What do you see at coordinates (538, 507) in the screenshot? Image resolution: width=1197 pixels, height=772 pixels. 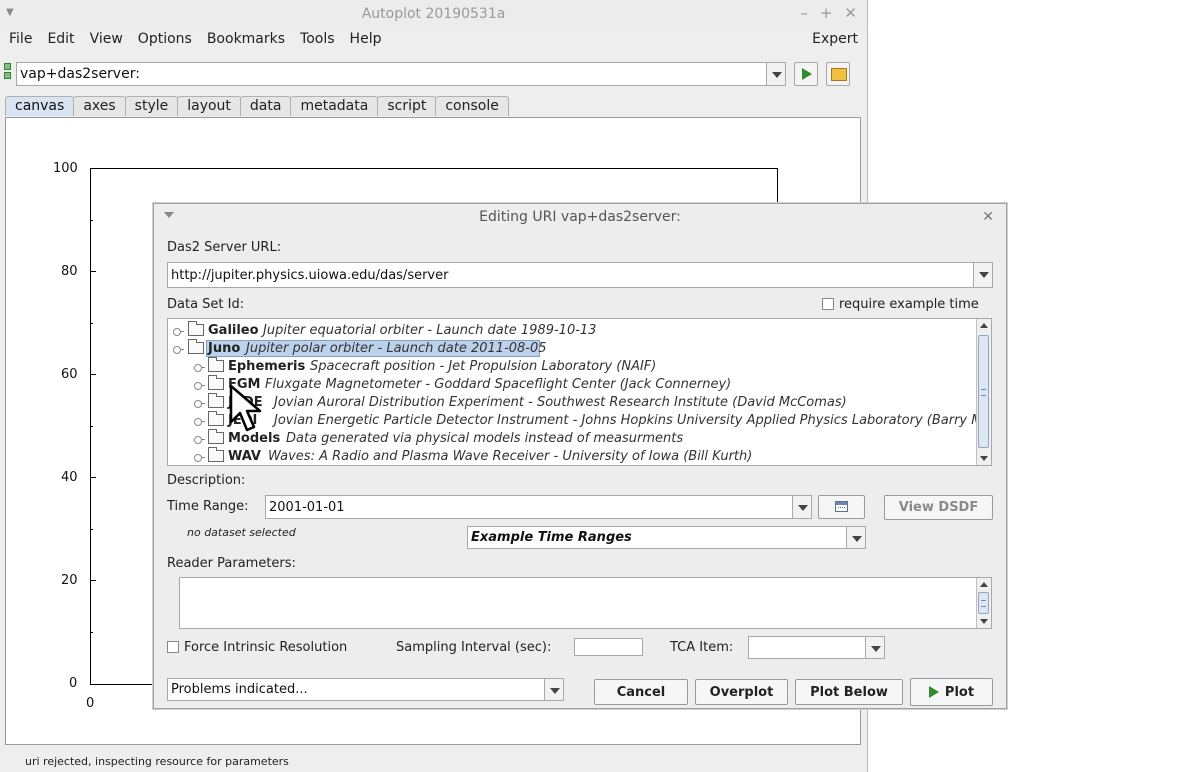 I see `time-range-input: 2001-01-01` at bounding box center [538, 507].